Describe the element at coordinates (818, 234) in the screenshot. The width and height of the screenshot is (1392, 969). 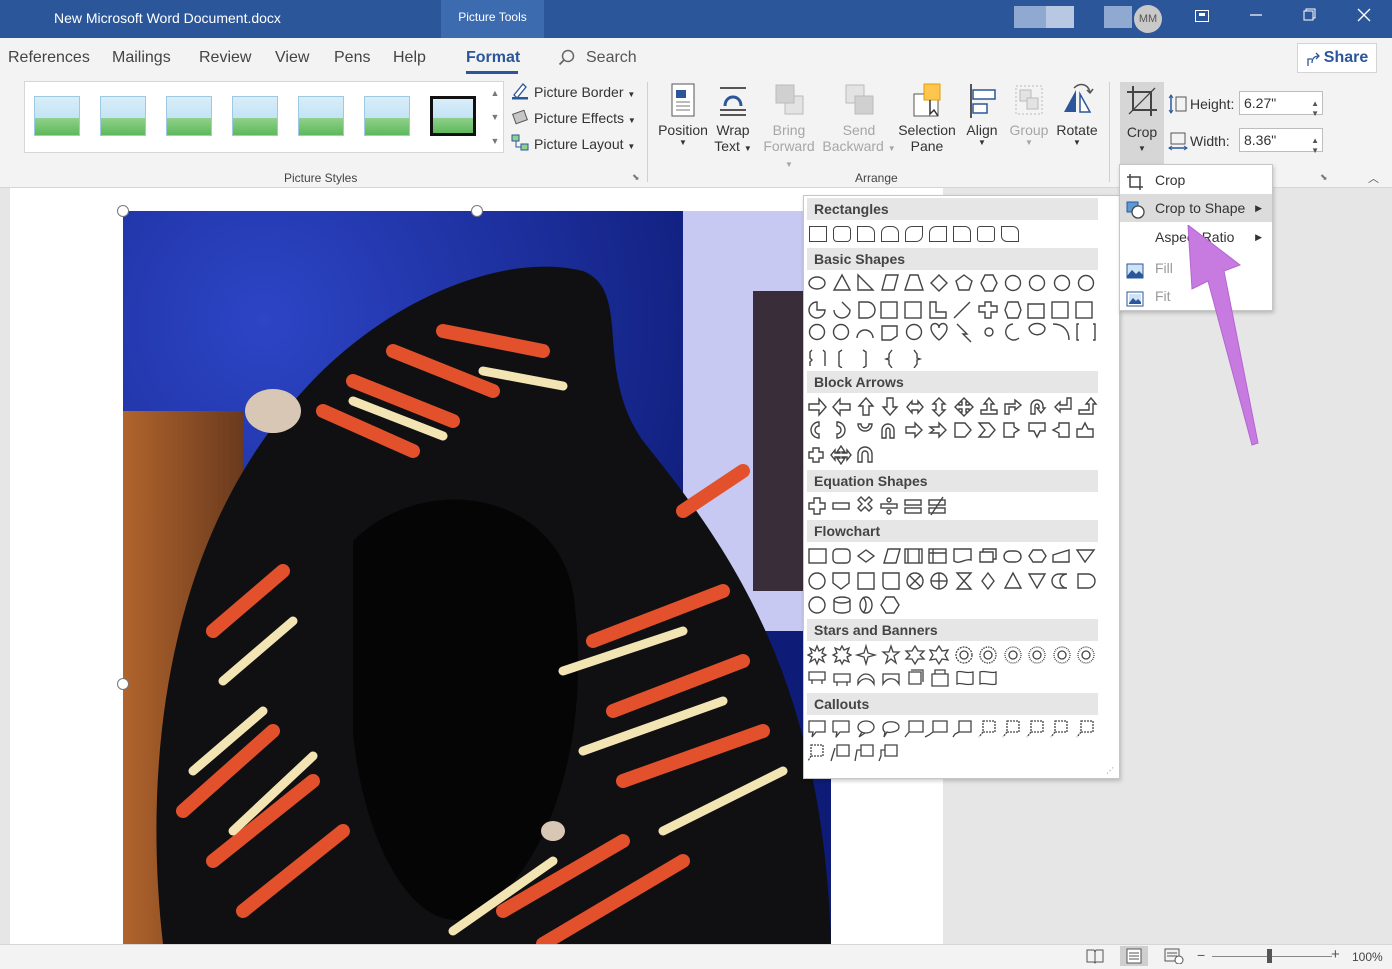
I see `shape-rectangle` at that location.